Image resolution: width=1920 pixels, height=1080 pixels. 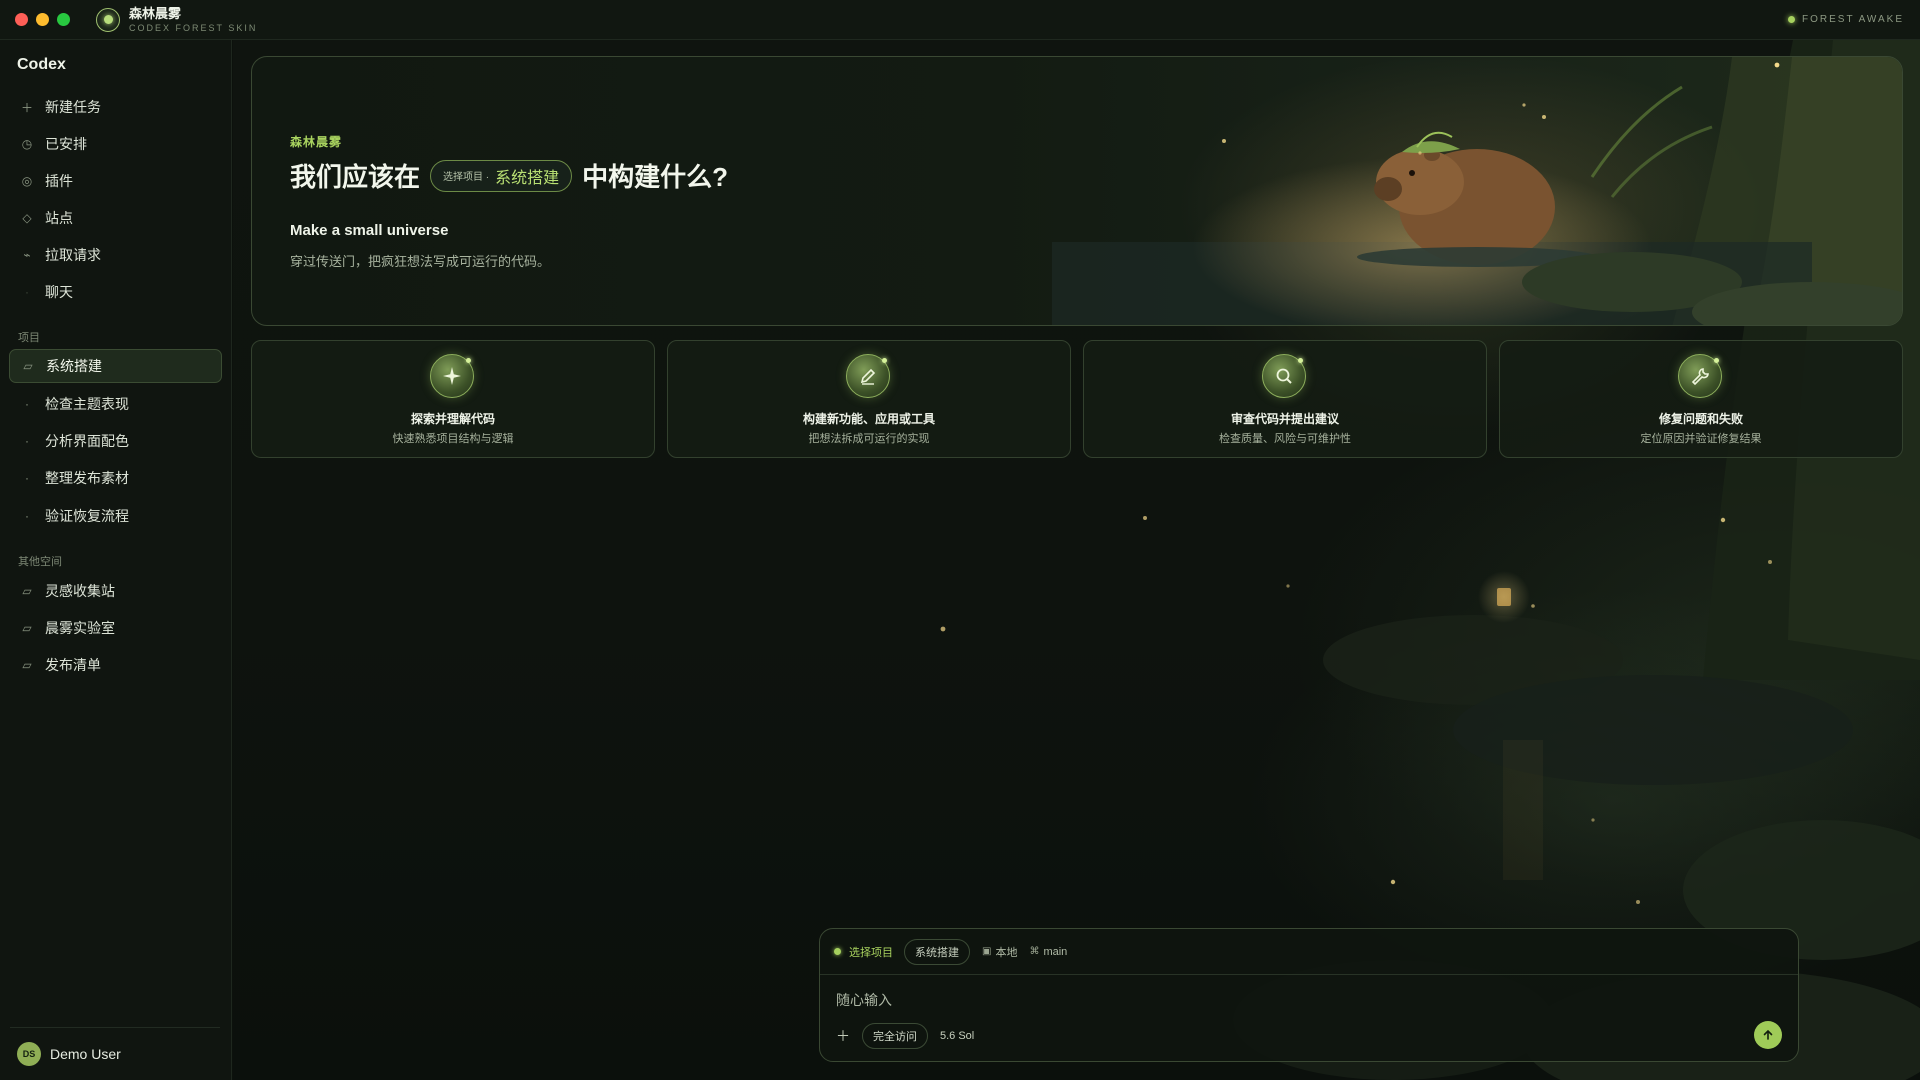 I want to click on status-indicator: FOREST AWAKE, so click(x=1846, y=19).